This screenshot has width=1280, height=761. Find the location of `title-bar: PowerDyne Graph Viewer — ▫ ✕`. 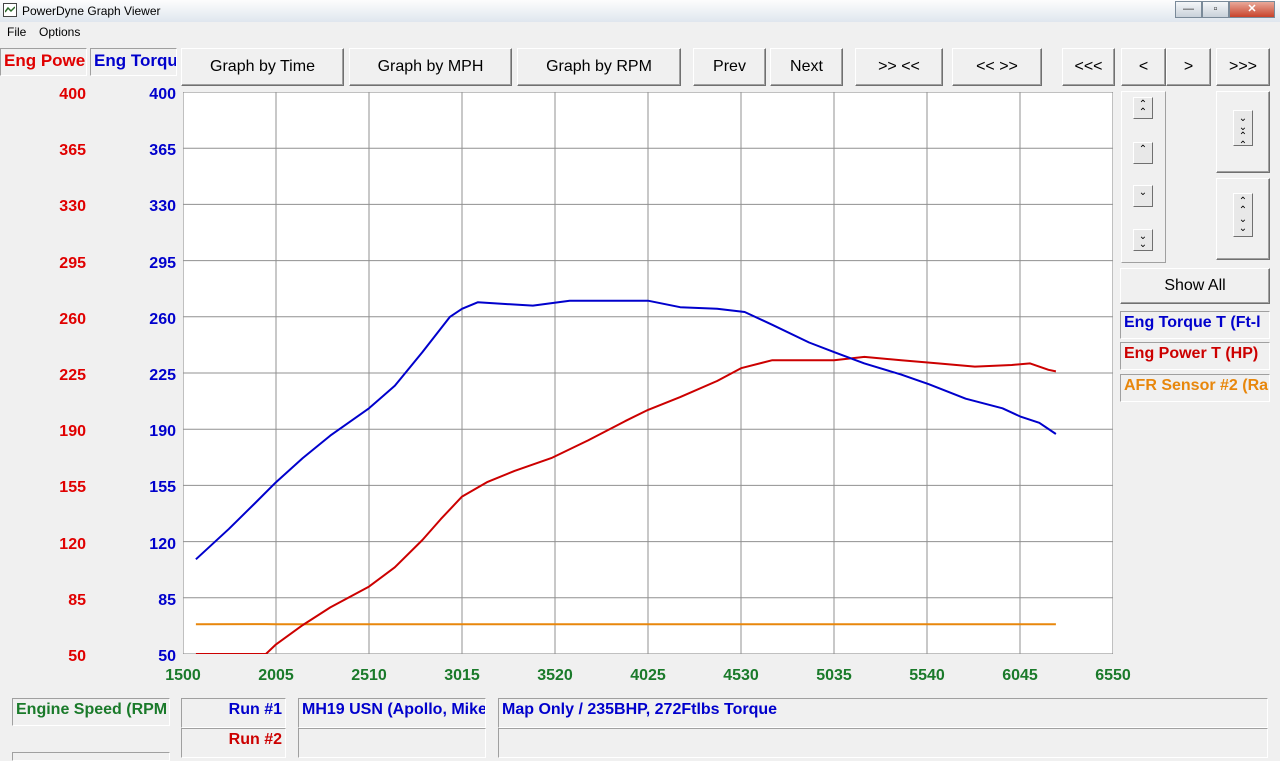

title-bar: PowerDyne Graph Viewer — ▫ ✕ is located at coordinates (640, 11).